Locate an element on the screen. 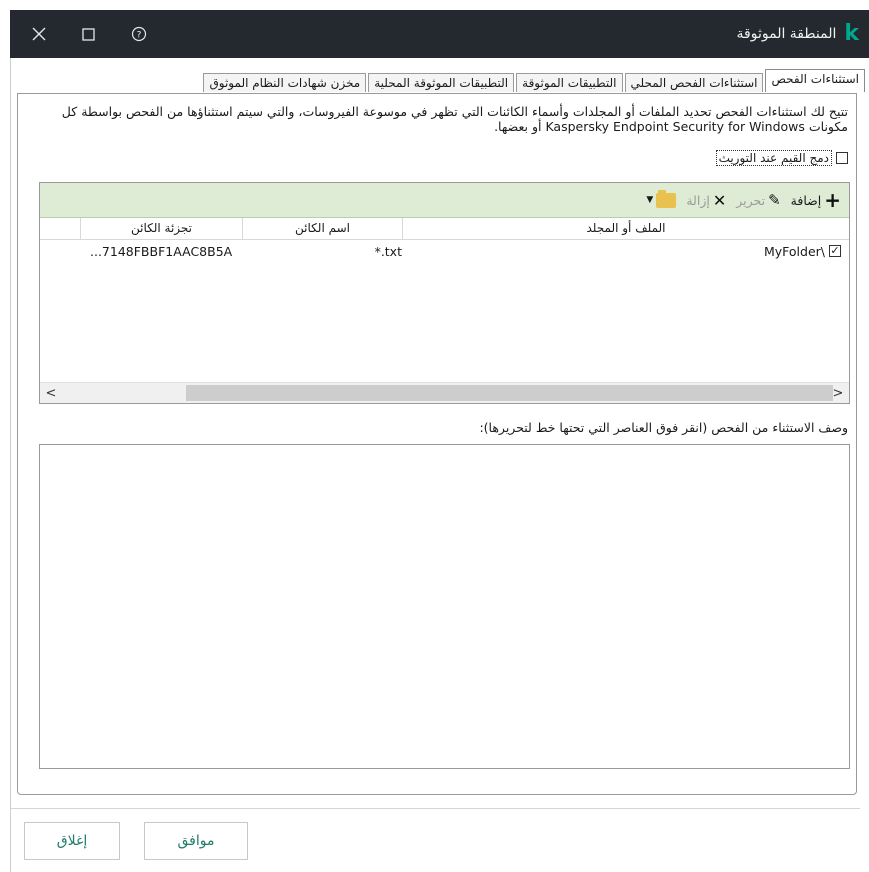 The width and height of the screenshot is (869, 872). edit-button: ✎ تحرير is located at coordinates (758, 200).